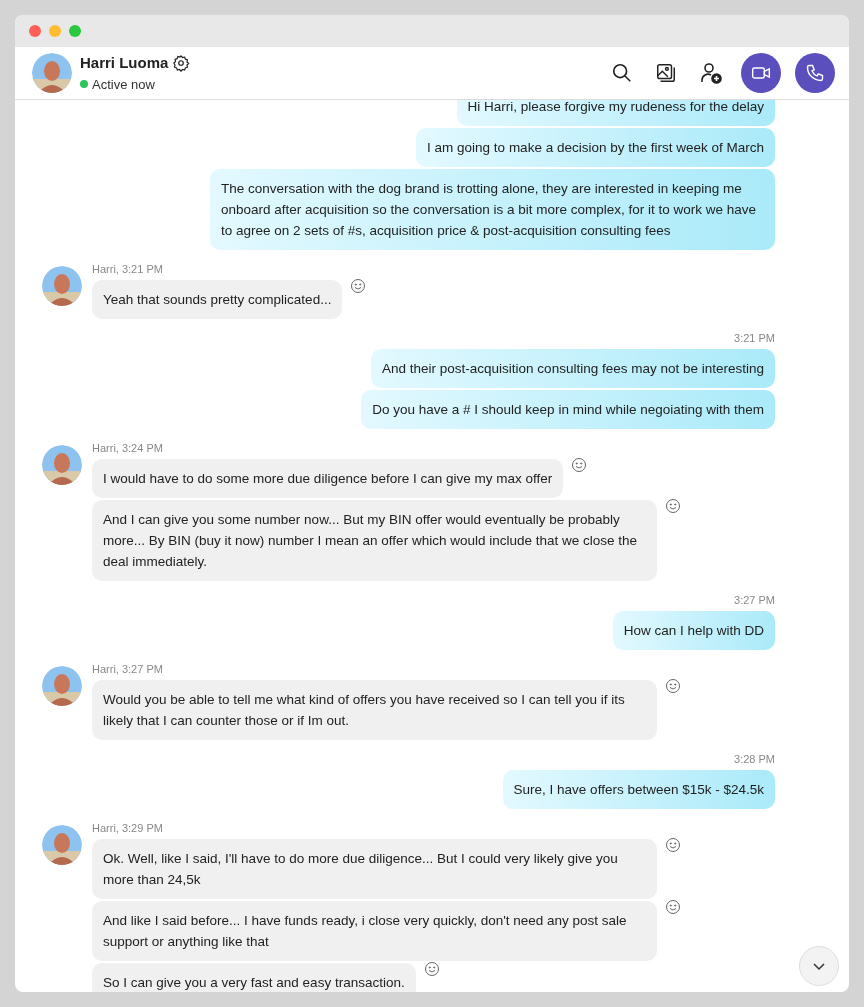 Image resolution: width=864 pixels, height=1007 pixels. What do you see at coordinates (124, 63) in the screenshot?
I see `contact-name: Harri Luoma` at bounding box center [124, 63].